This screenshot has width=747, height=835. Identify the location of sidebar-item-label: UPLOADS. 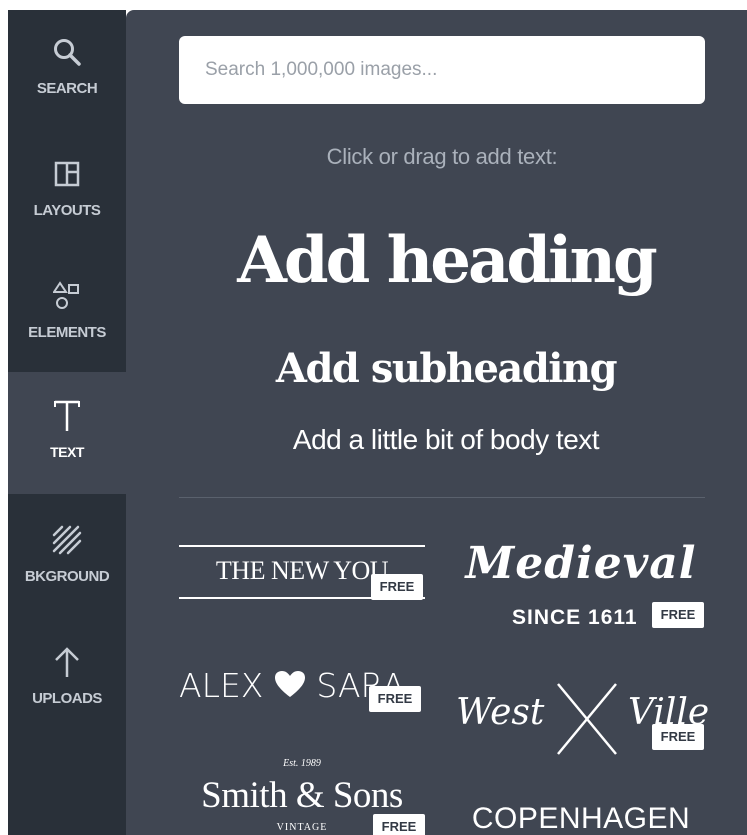
(67, 698).